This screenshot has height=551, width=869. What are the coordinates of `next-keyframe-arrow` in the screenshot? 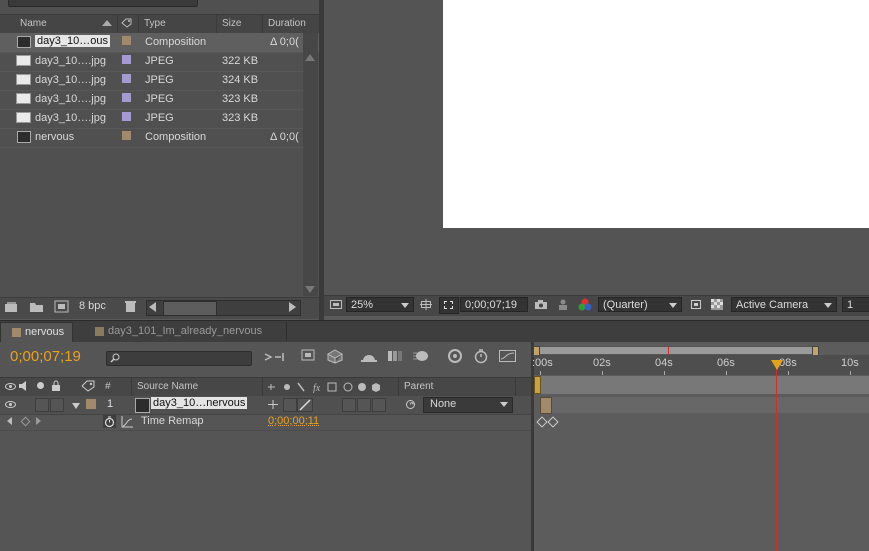 It's located at (38, 421).